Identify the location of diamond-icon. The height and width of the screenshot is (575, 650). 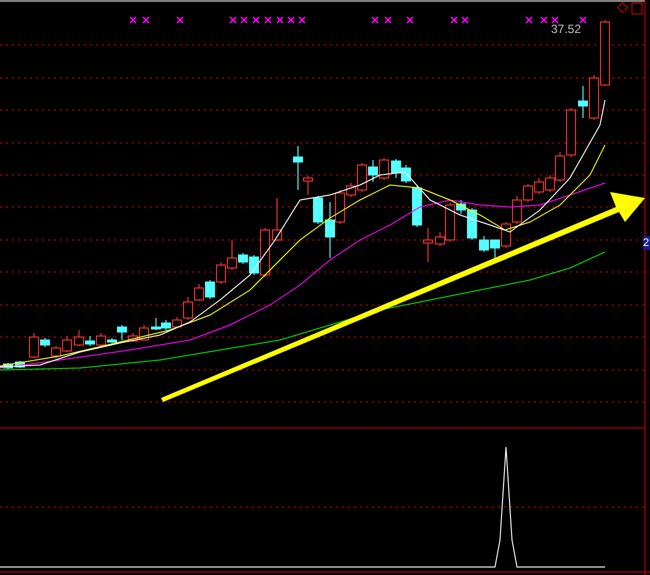
(622, 8).